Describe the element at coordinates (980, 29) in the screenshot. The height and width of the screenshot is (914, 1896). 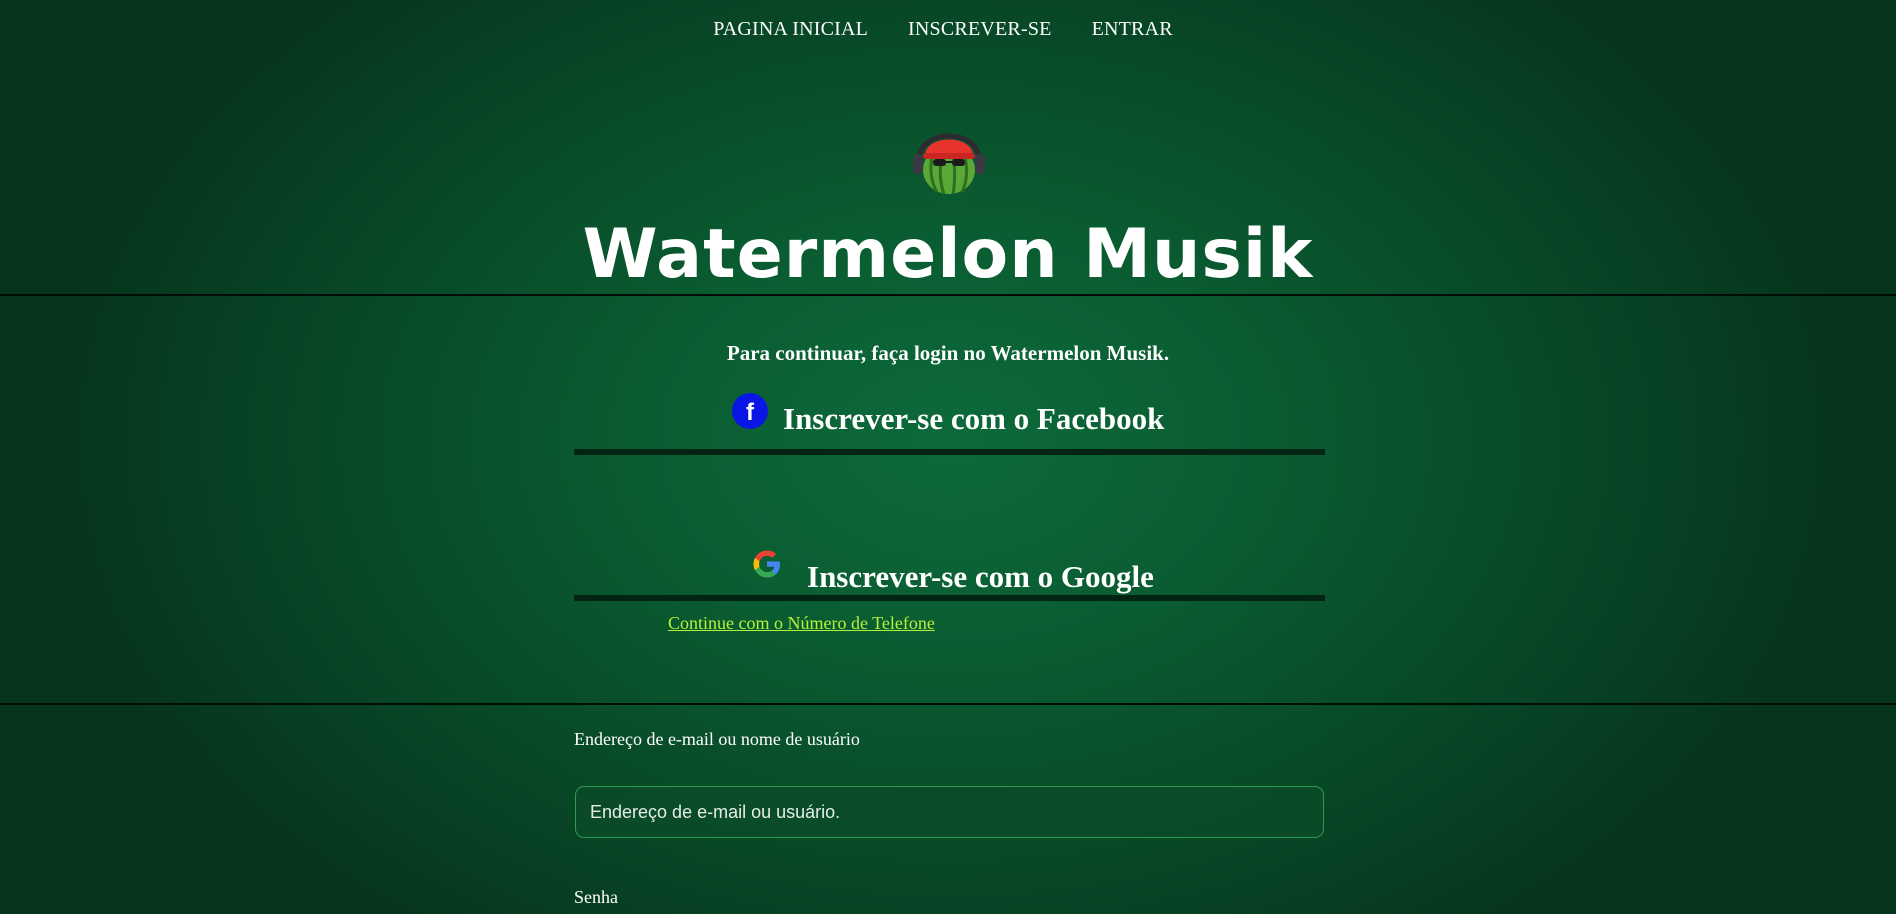
I see `nav-signup-link: INSCREVER-SE` at that location.